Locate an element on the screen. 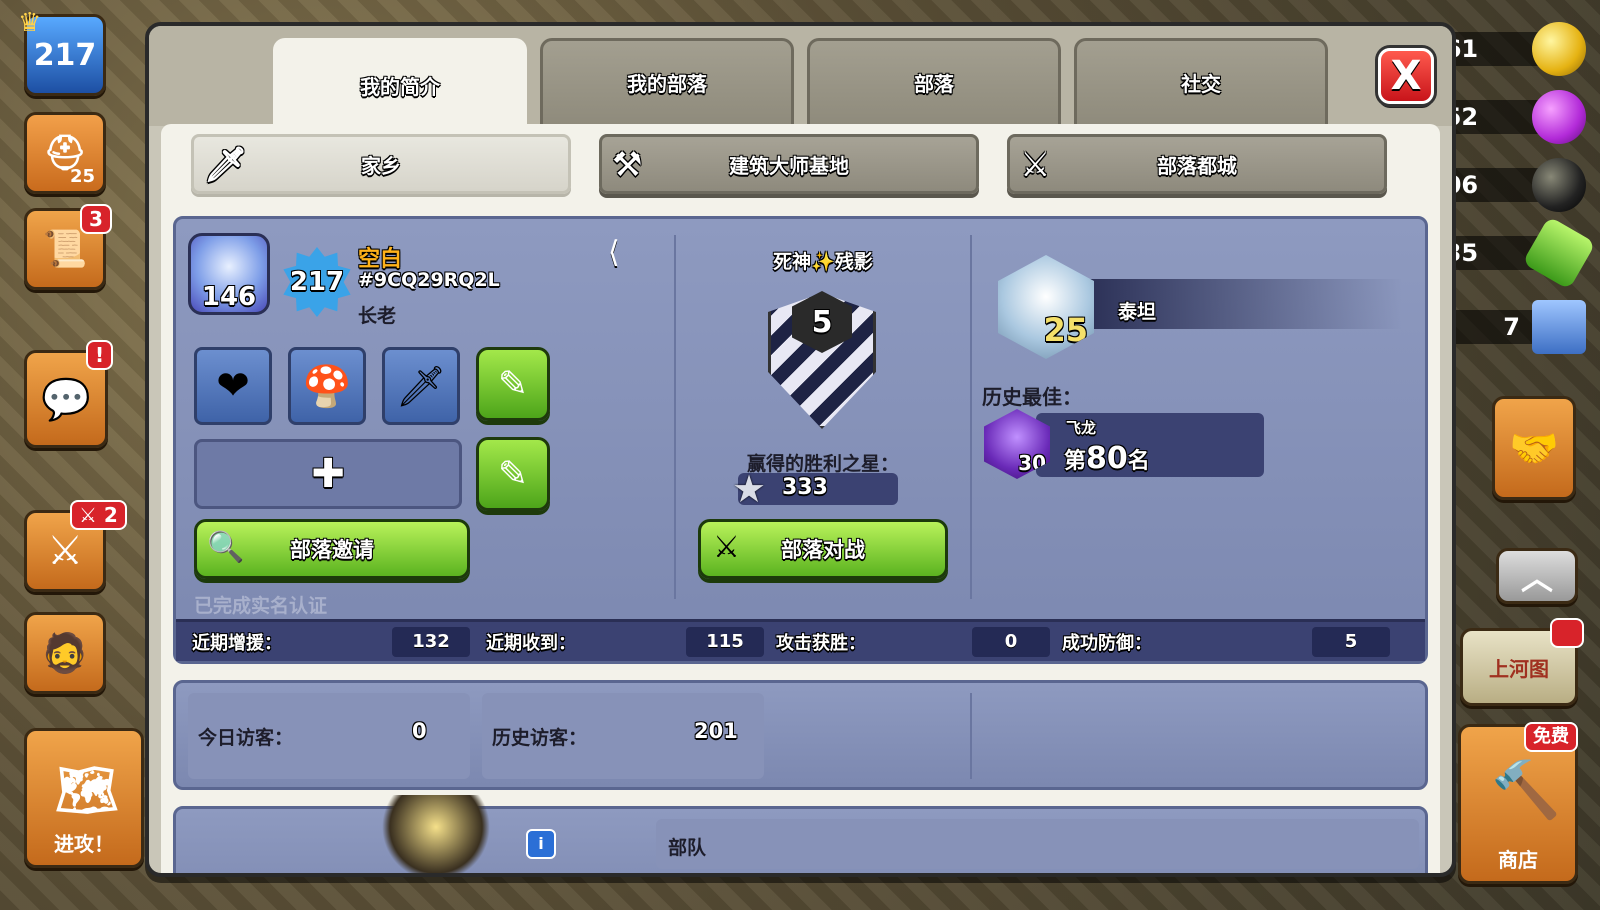 This screenshot has height=910, width=1600. elixir-icon is located at coordinates (1559, 117).